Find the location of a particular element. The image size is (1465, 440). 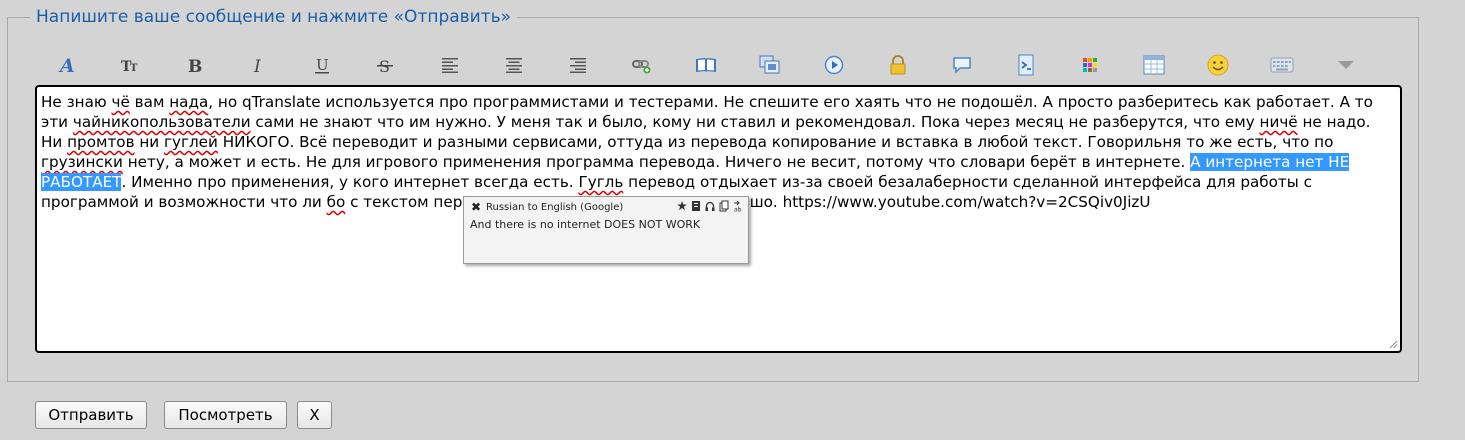

align-center-icon is located at coordinates (514, 65).